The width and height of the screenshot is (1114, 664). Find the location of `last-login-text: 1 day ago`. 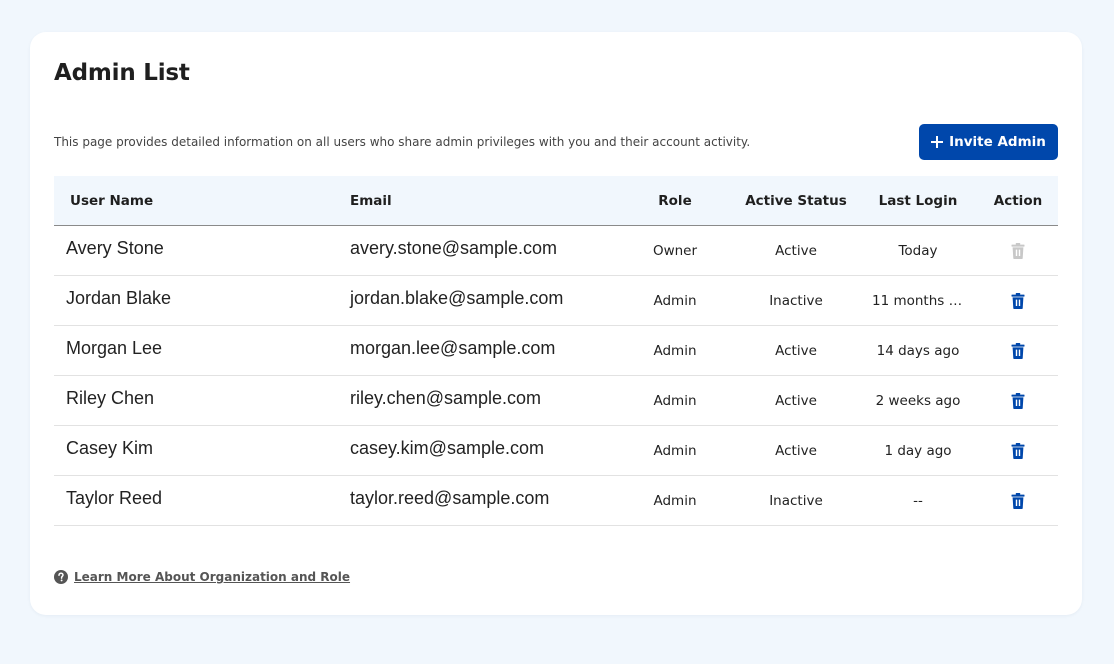

last-login-text: 1 day ago is located at coordinates (918, 450).